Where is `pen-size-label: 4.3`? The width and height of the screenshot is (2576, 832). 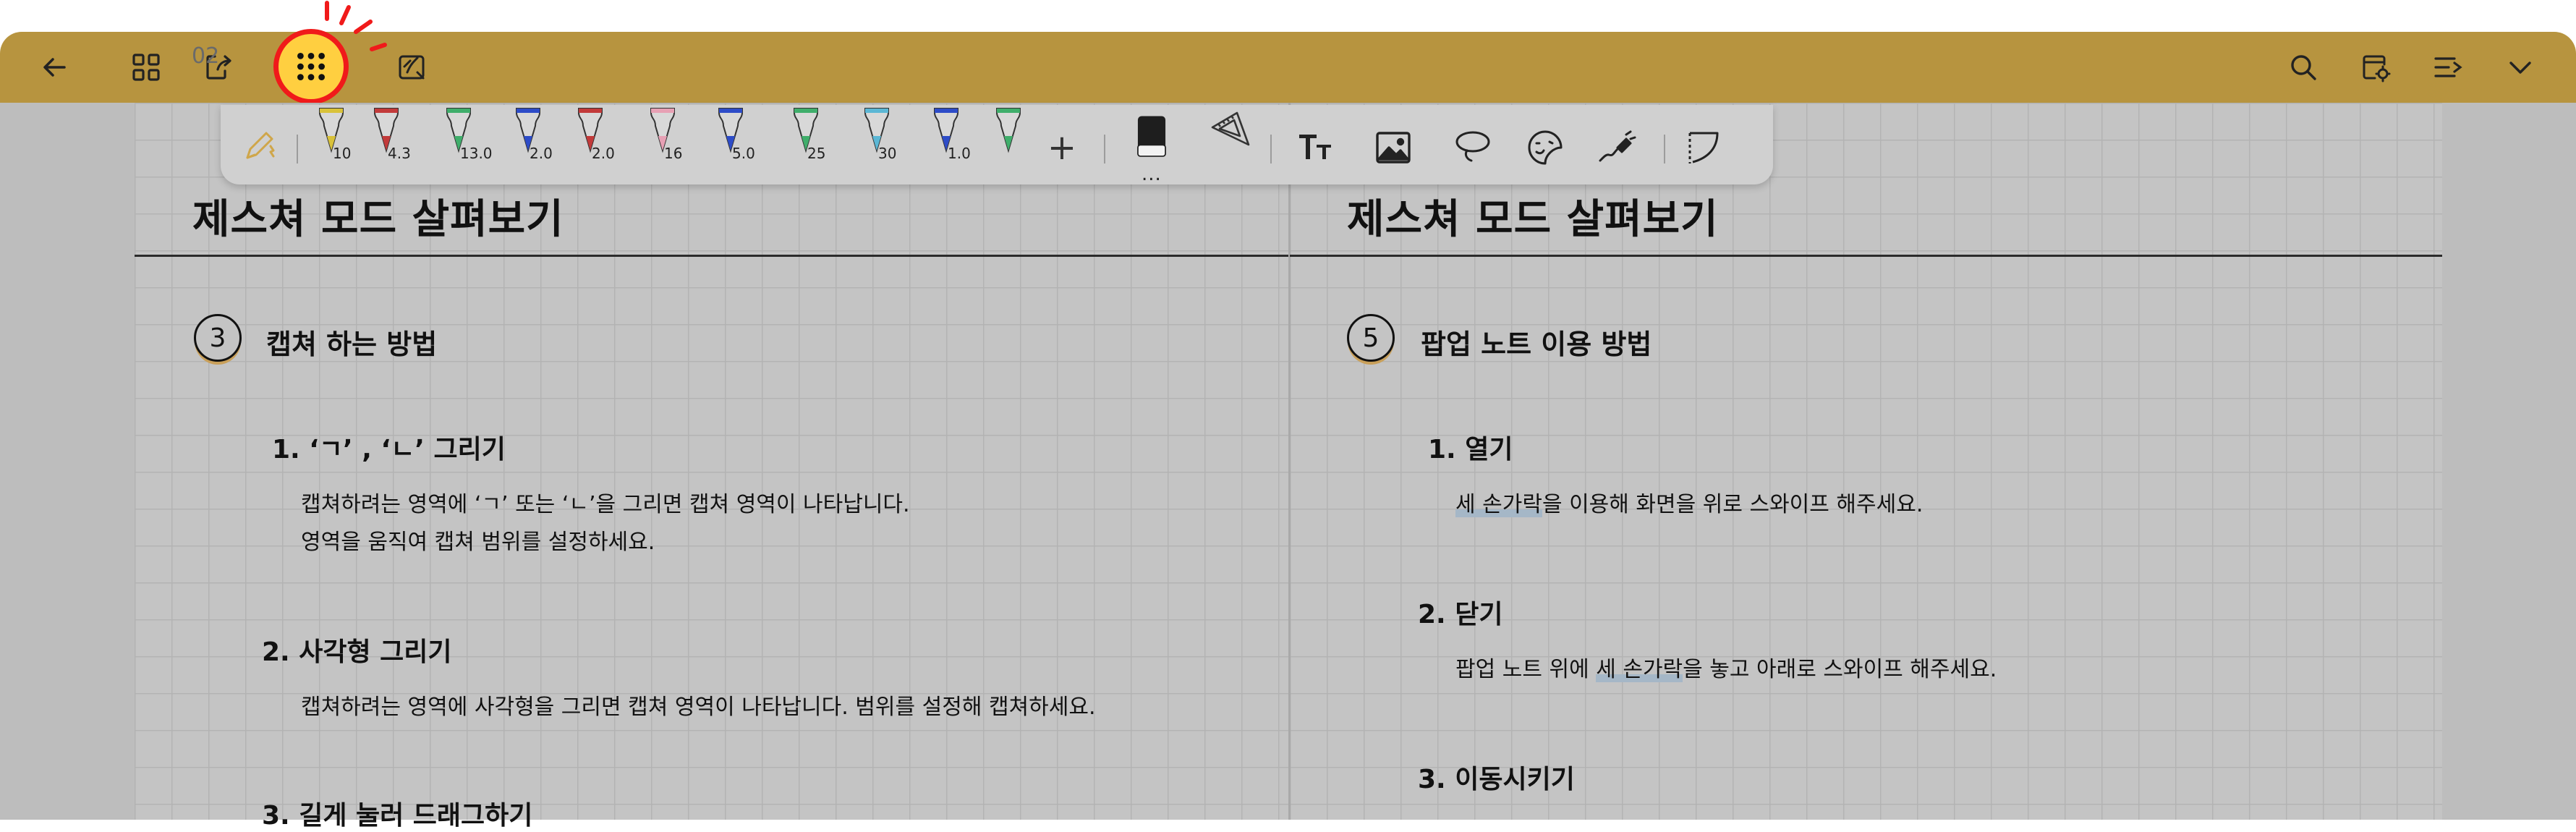 pen-size-label: 4.3 is located at coordinates (399, 153).